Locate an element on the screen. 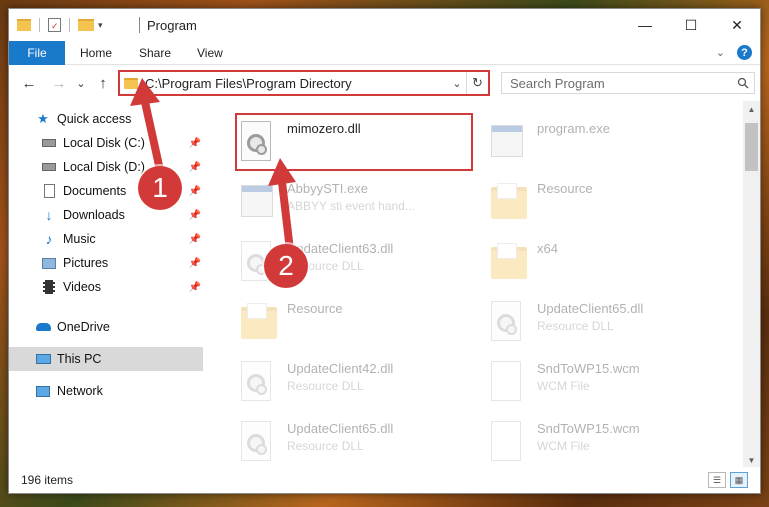 This screenshot has height=507, width=769. sidebar-item-label: Music is located at coordinates (79, 239).